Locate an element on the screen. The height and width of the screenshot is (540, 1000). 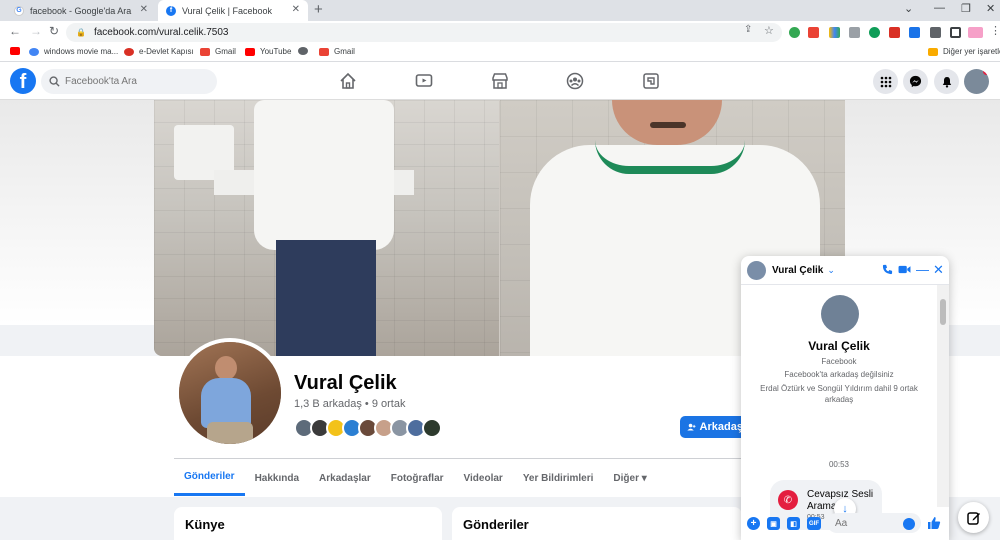
like-icon is located at coordinates (934, 523).